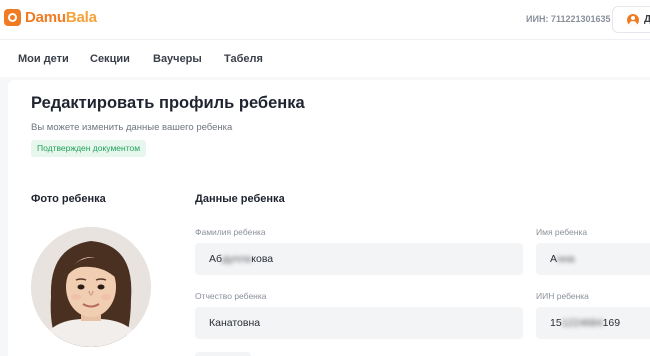  Describe the element at coordinates (566, 259) in the screenshot. I see `redacted-text: нна` at that location.